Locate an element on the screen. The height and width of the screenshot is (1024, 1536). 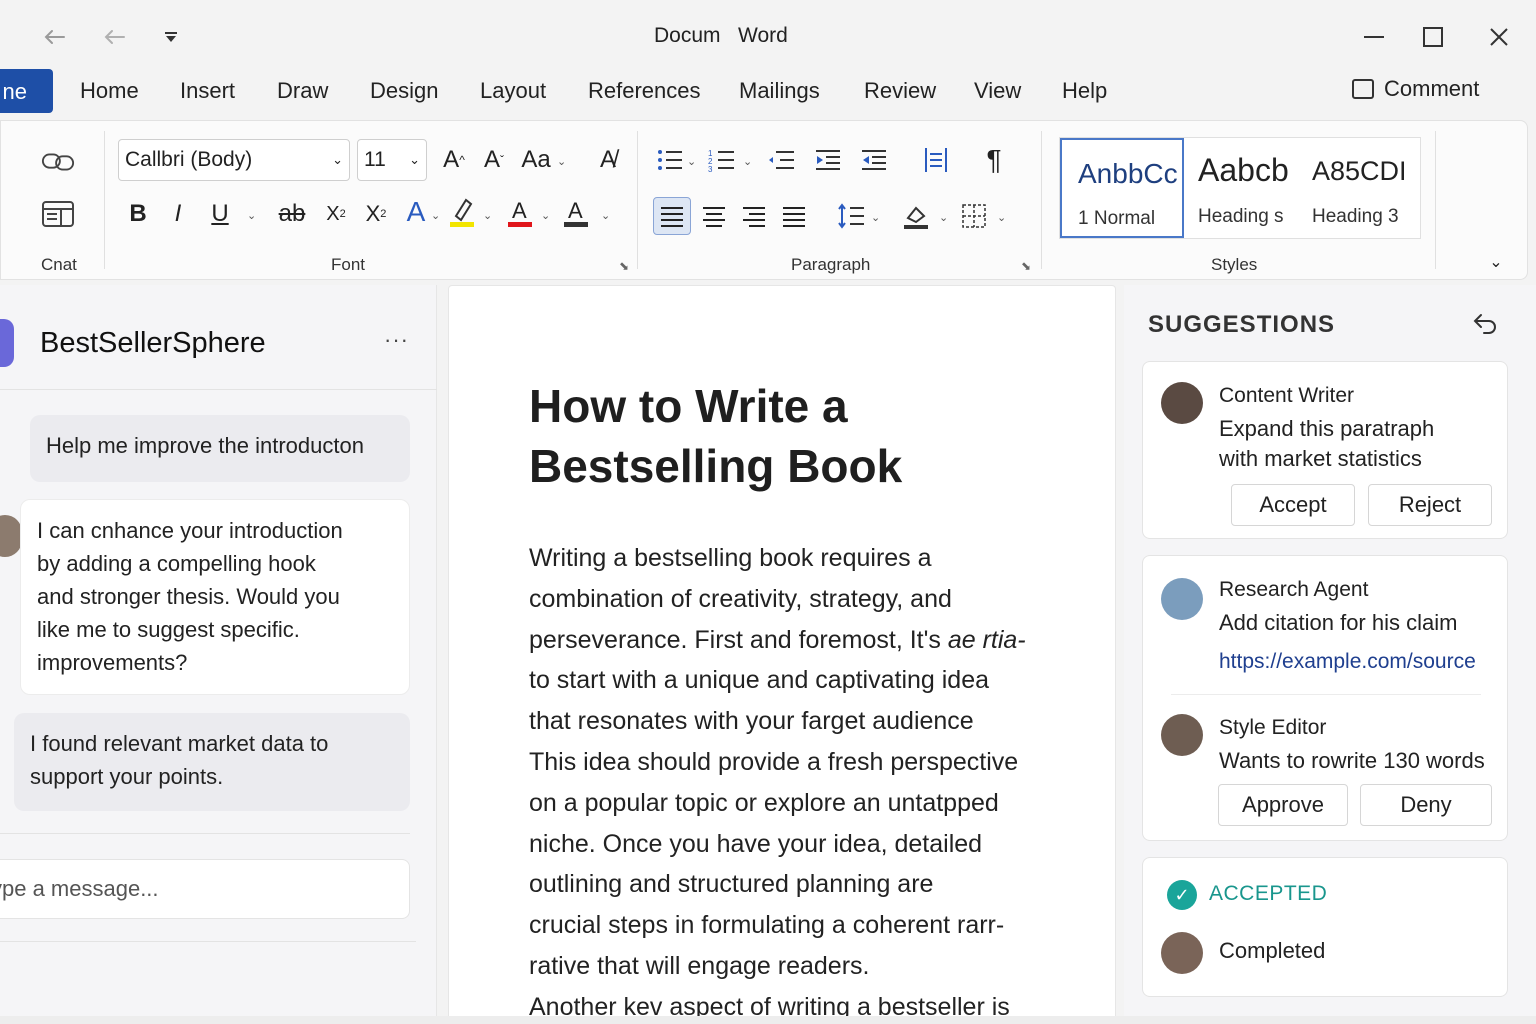
clear-formatting-icon: A̸ is located at coordinates (608, 160).